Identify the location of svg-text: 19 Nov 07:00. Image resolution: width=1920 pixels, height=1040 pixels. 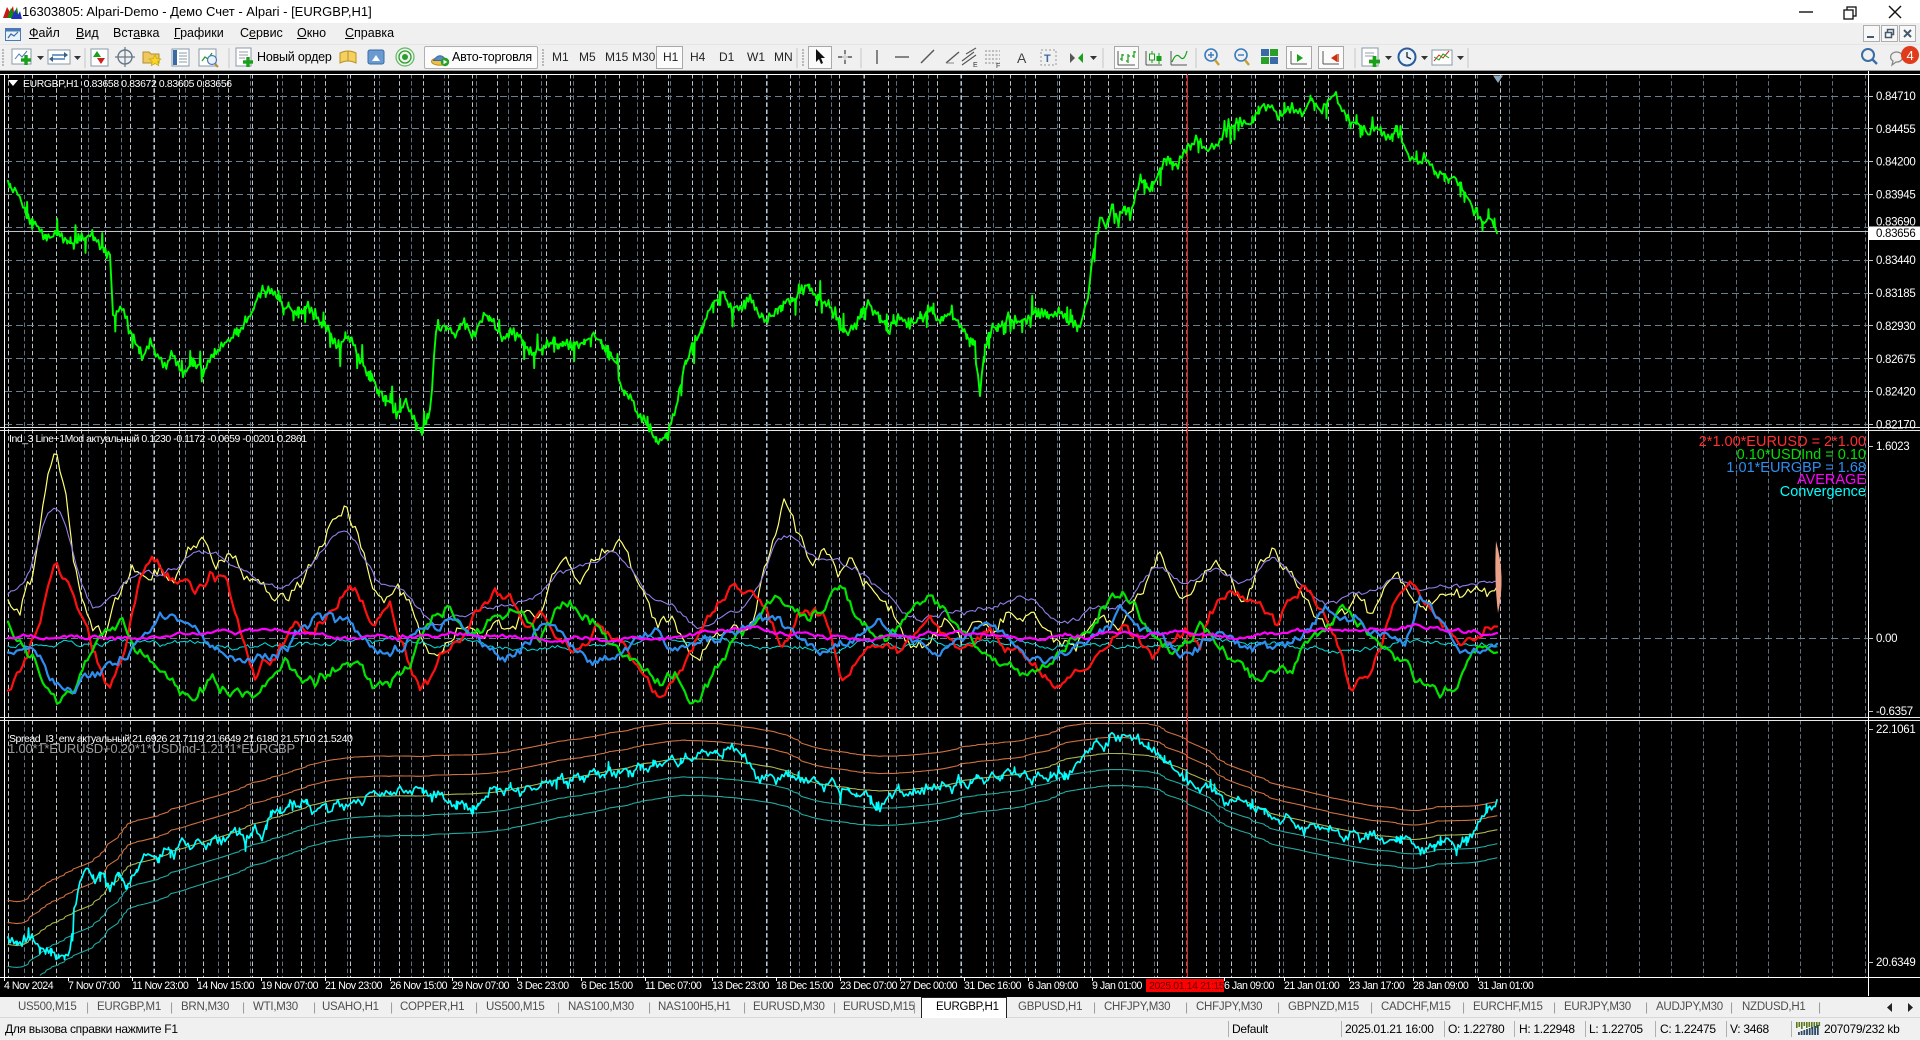
(290, 986).